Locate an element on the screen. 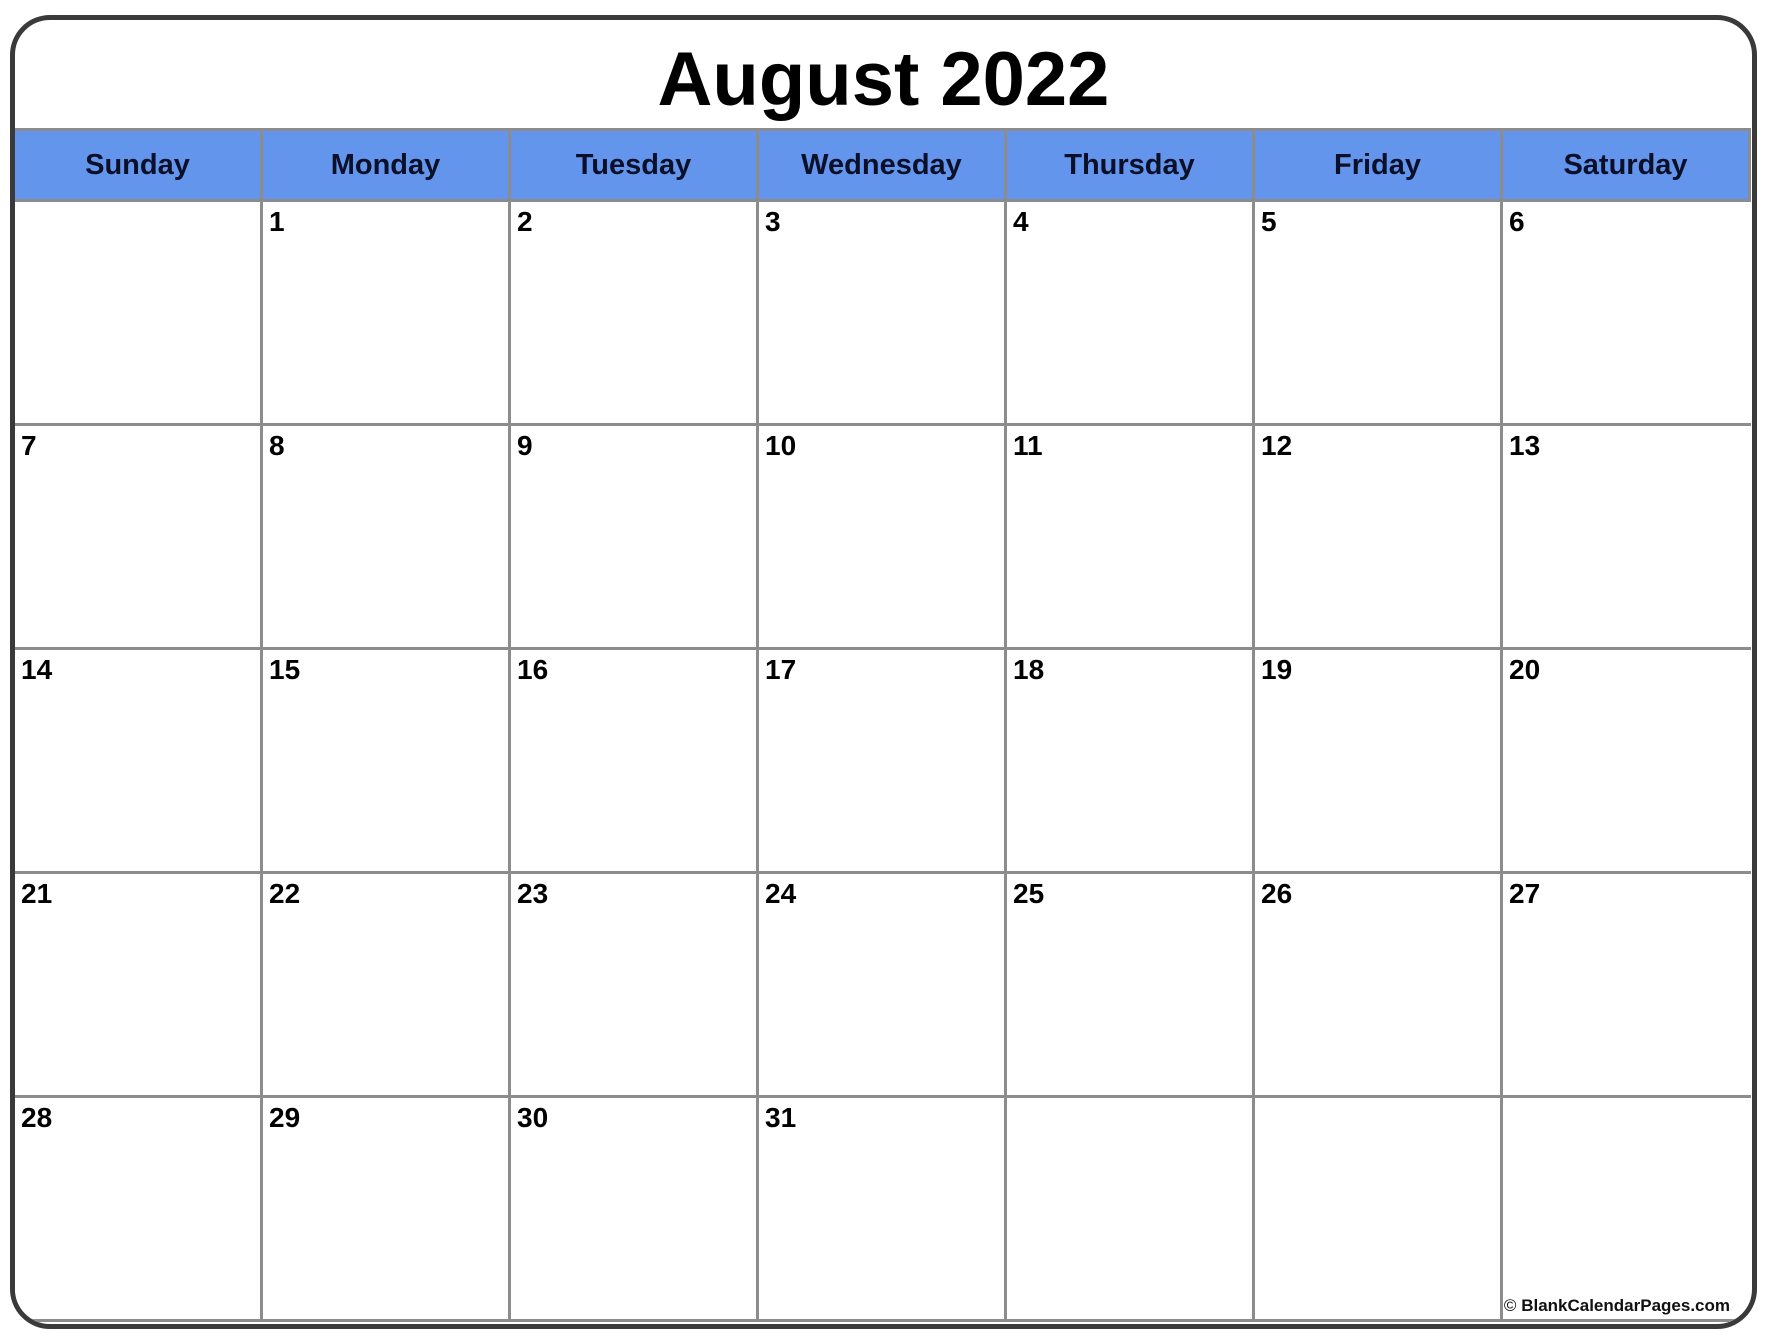  day-number: 11 is located at coordinates (1028, 445).